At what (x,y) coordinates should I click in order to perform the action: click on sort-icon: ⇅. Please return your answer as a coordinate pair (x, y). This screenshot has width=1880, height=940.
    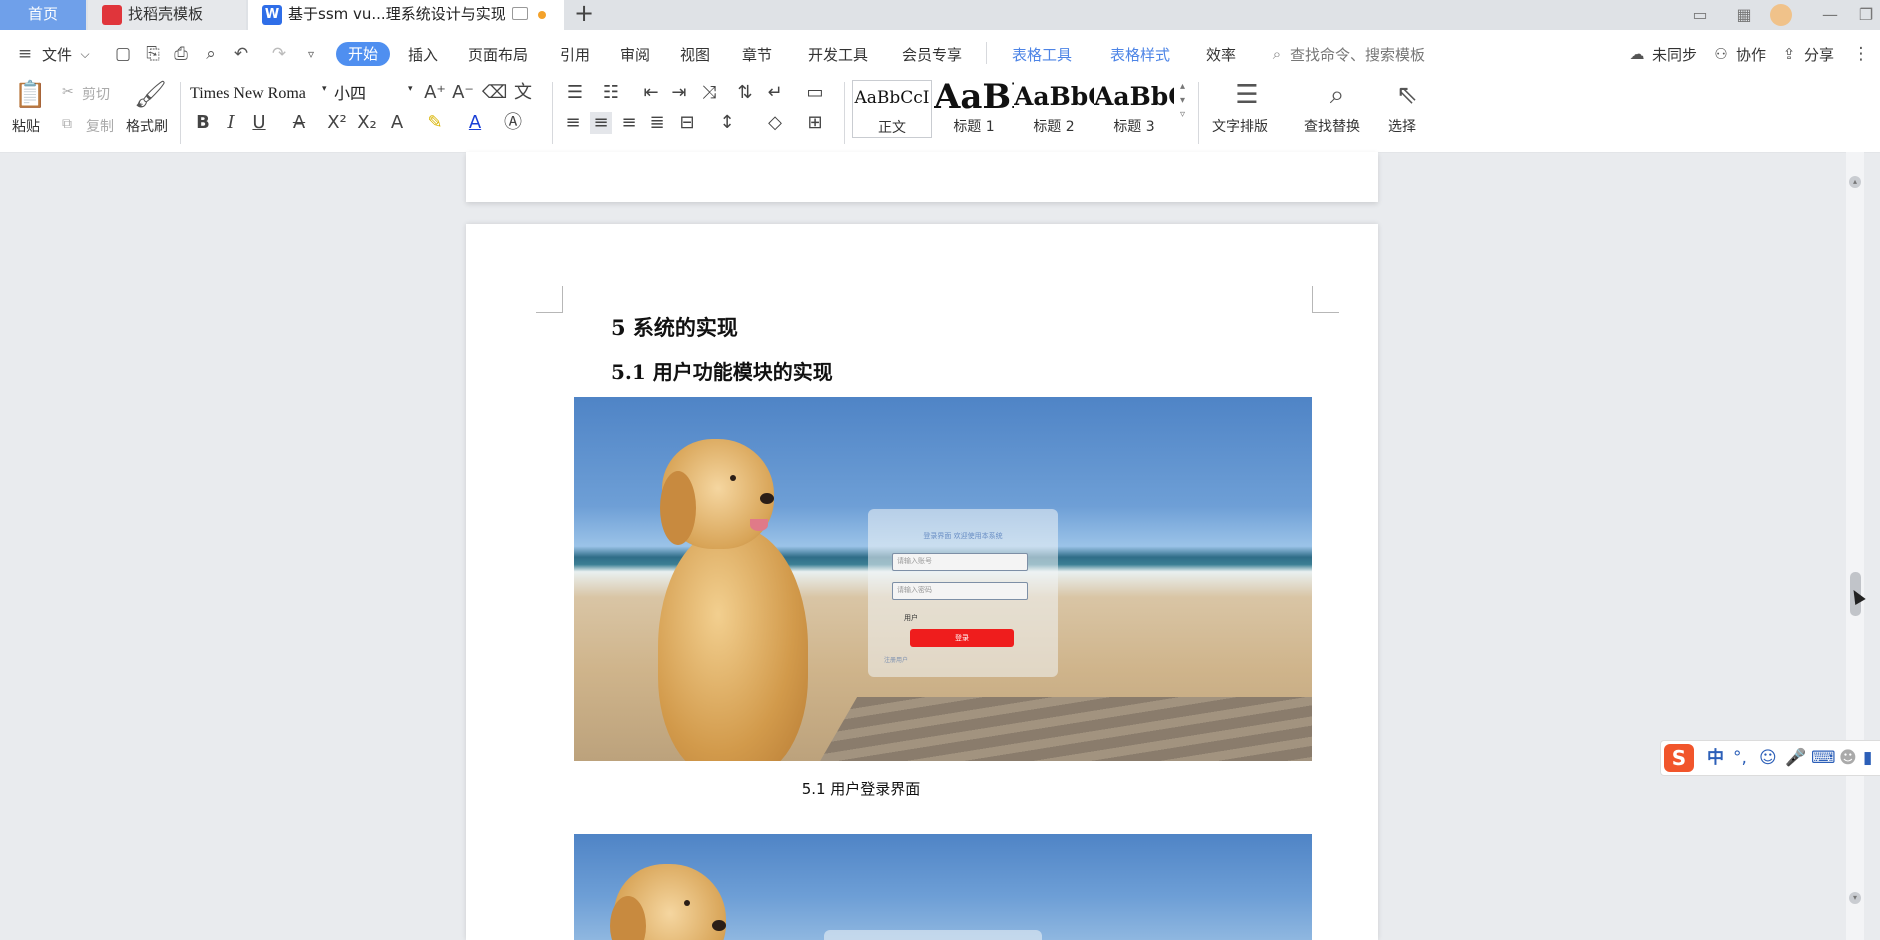
    Looking at the image, I should click on (745, 93).